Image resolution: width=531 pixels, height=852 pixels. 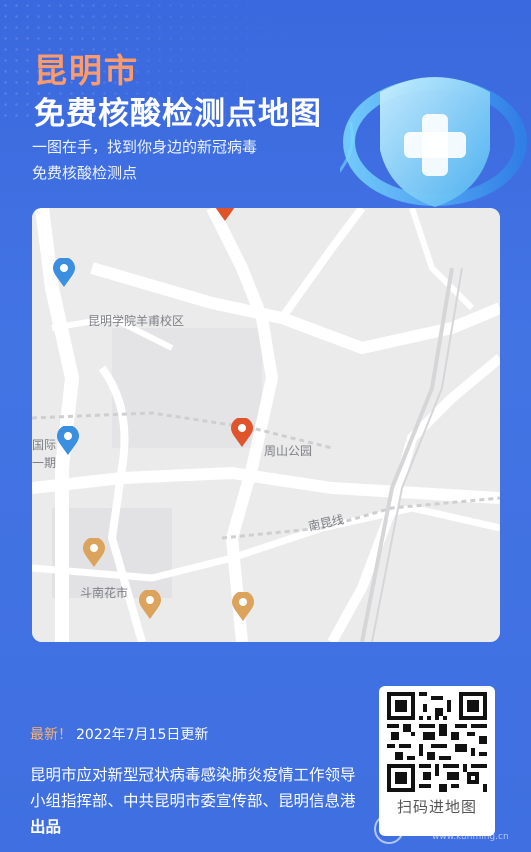 What do you see at coordinates (178, 114) in the screenshot?
I see `page-title: 免费核酸检测点地图` at bounding box center [178, 114].